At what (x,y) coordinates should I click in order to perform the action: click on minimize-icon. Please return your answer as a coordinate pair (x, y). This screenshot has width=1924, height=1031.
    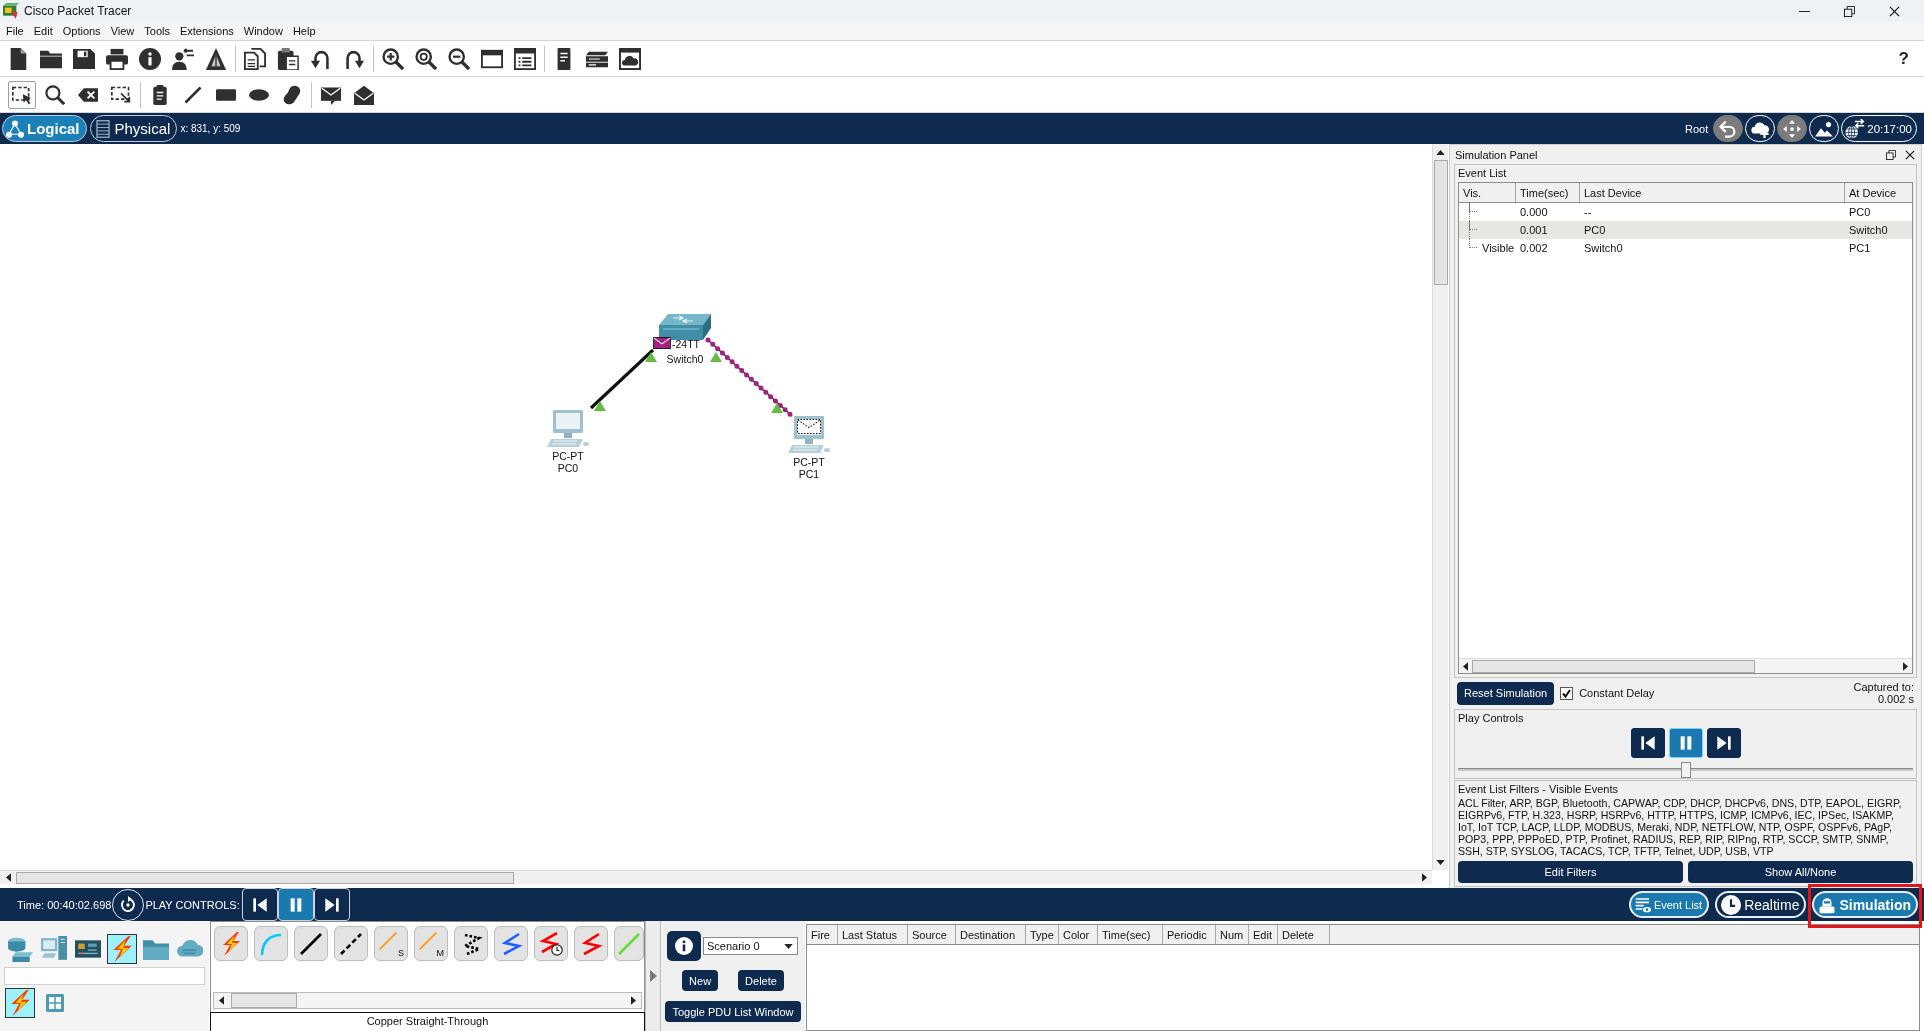
    Looking at the image, I should click on (1804, 11).